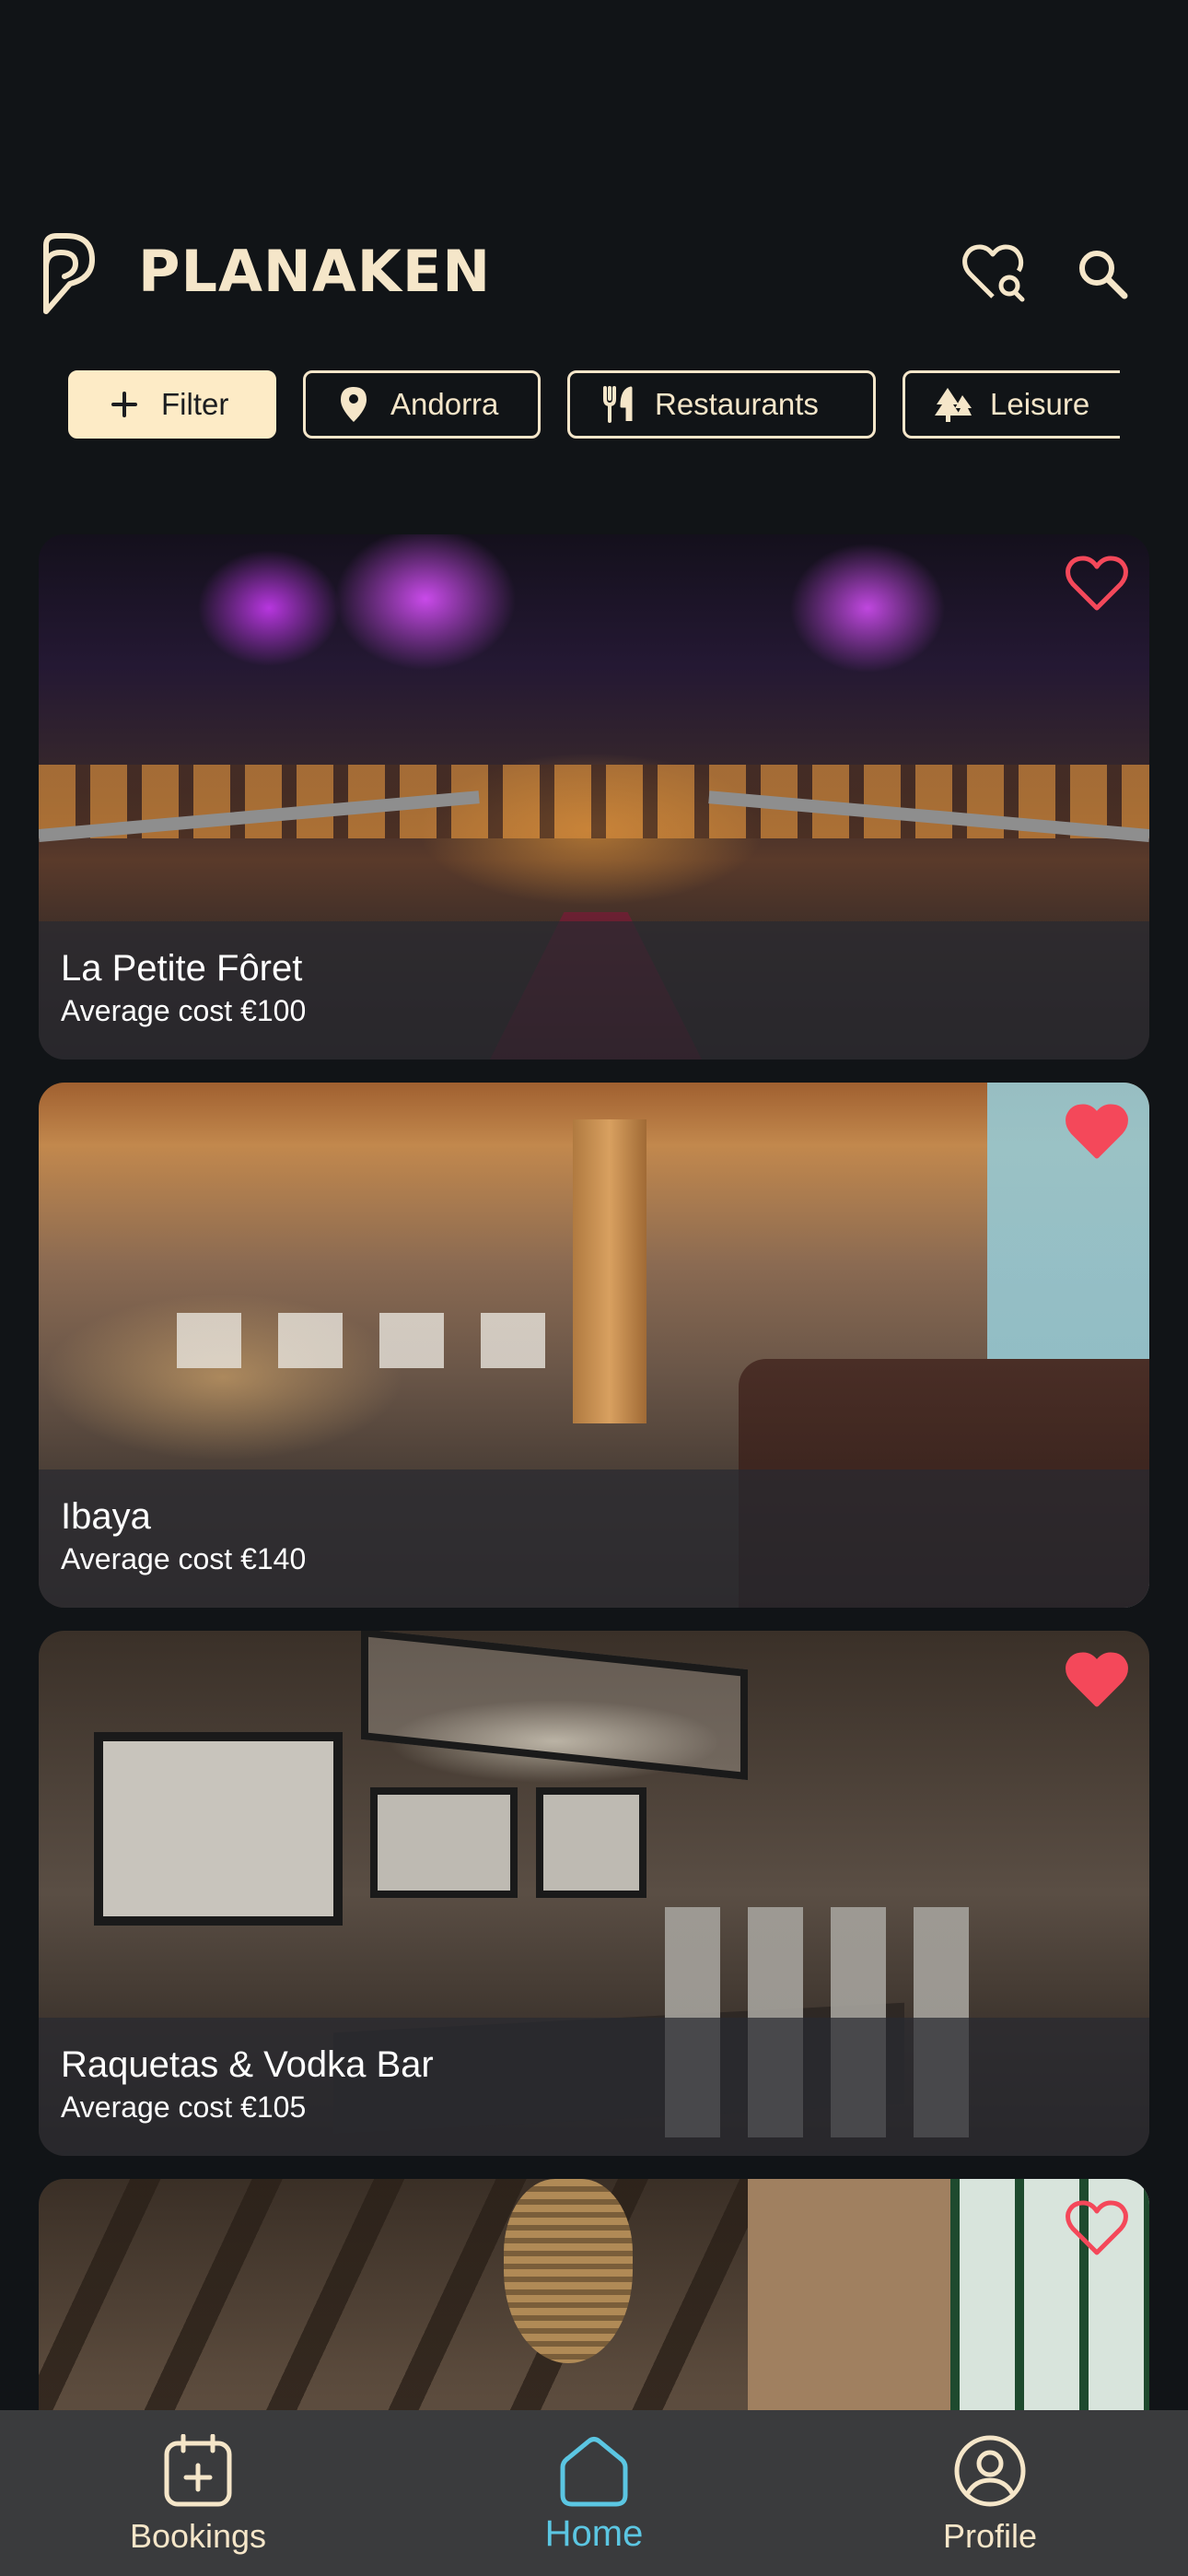  Describe the element at coordinates (106, 1516) in the screenshot. I see `venue-name: Ibaya` at that location.